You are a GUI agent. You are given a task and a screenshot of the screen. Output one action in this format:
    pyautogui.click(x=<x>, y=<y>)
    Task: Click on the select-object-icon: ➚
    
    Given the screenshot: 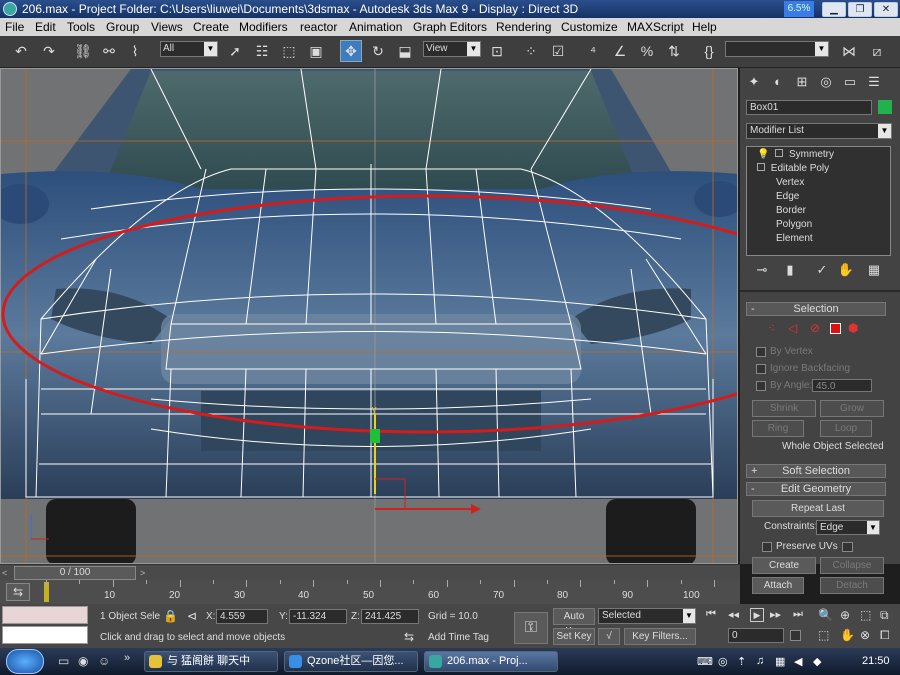 What is the action you would take?
    pyautogui.click(x=235, y=51)
    